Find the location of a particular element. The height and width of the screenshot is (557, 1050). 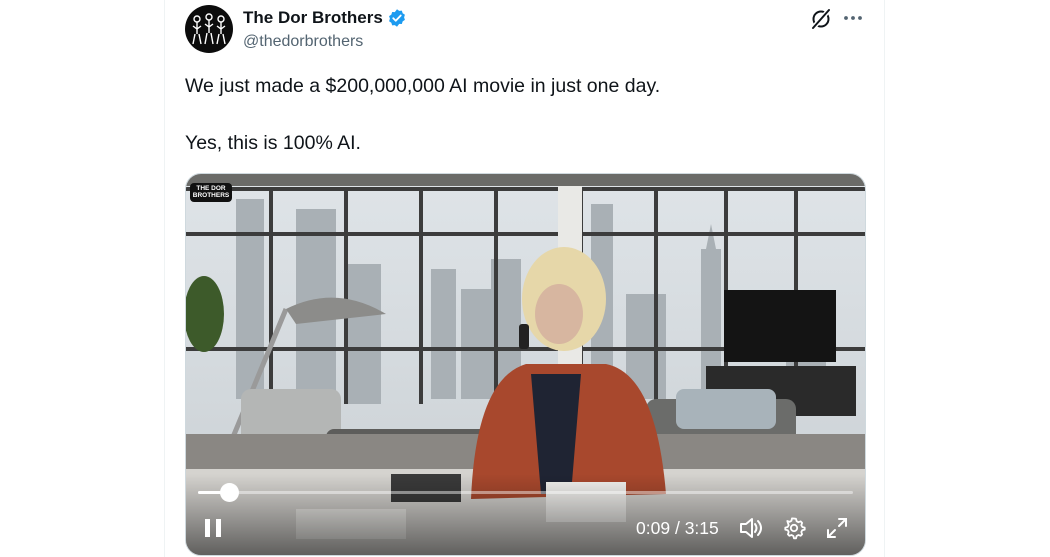

tweet-line-2: Yes, this is 100% AI. is located at coordinates (273, 143).